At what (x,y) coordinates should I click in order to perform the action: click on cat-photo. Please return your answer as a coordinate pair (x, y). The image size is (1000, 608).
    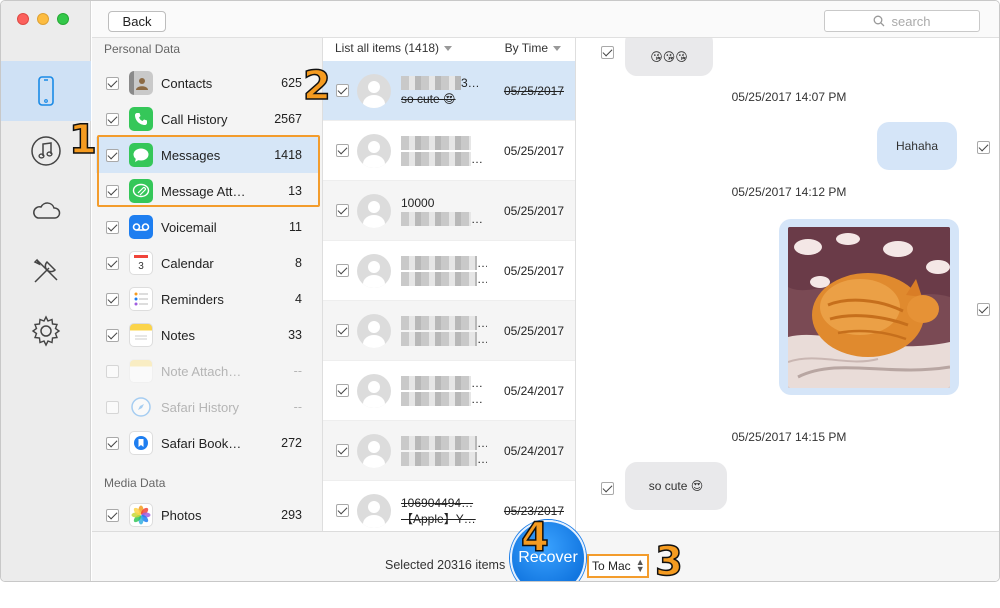
    Looking at the image, I should click on (869, 307).